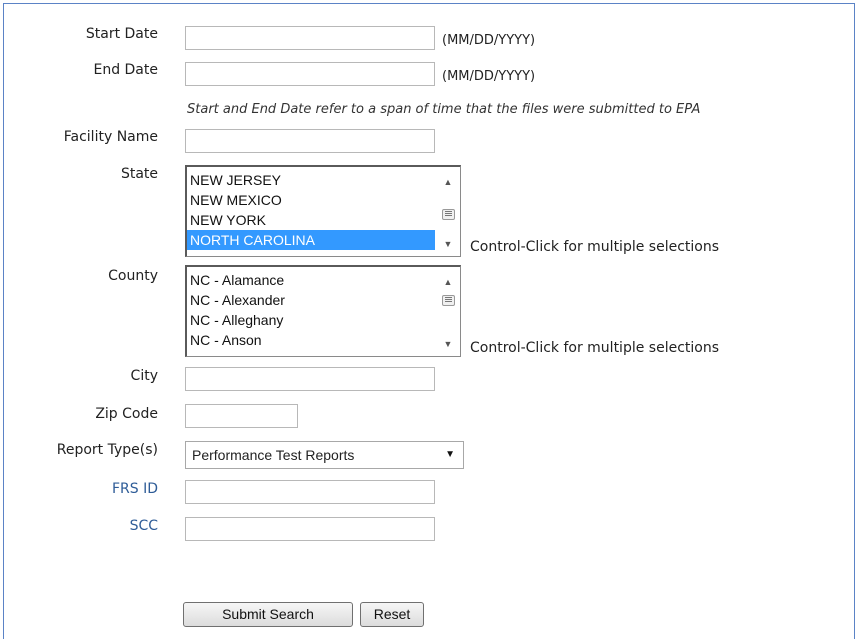 Image resolution: width=862 pixels, height=641 pixels. What do you see at coordinates (323, 220) in the screenshot?
I see `state-option: NEW YORK` at bounding box center [323, 220].